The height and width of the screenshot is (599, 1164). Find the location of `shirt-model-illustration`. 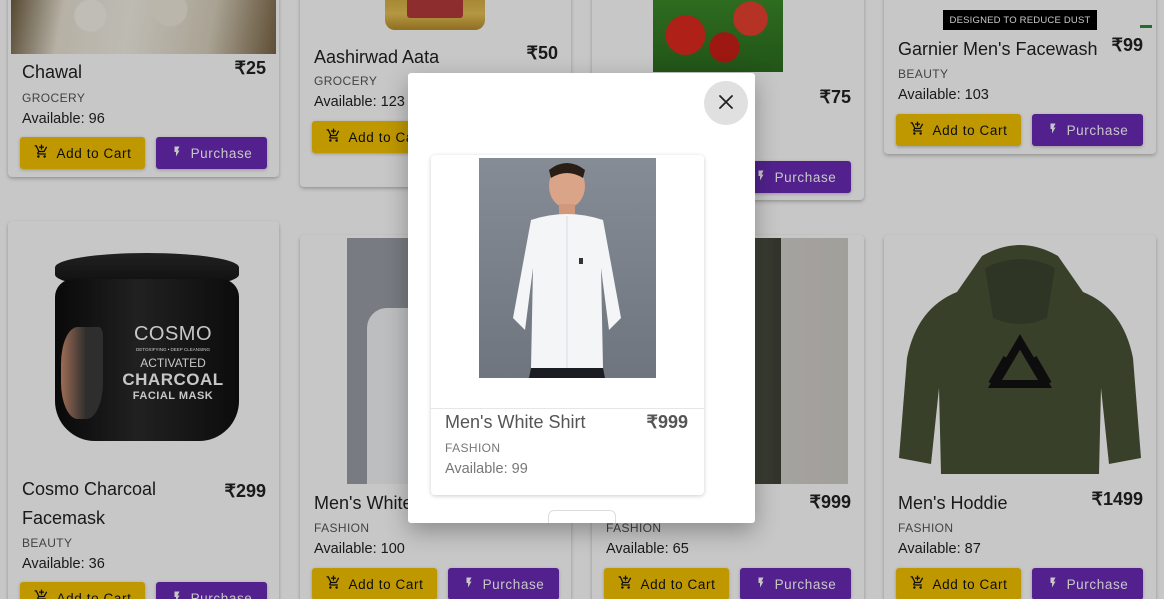

shirt-model-illustration is located at coordinates (567, 270).